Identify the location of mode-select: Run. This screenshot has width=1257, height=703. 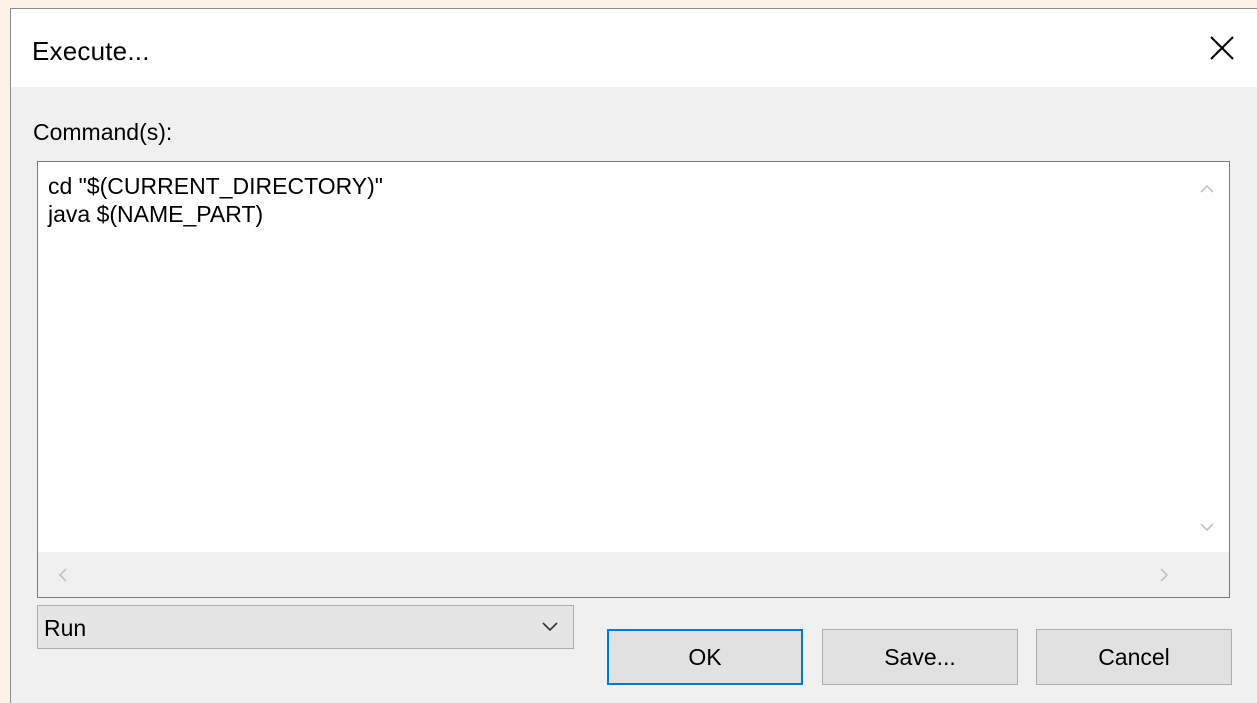
(305, 627).